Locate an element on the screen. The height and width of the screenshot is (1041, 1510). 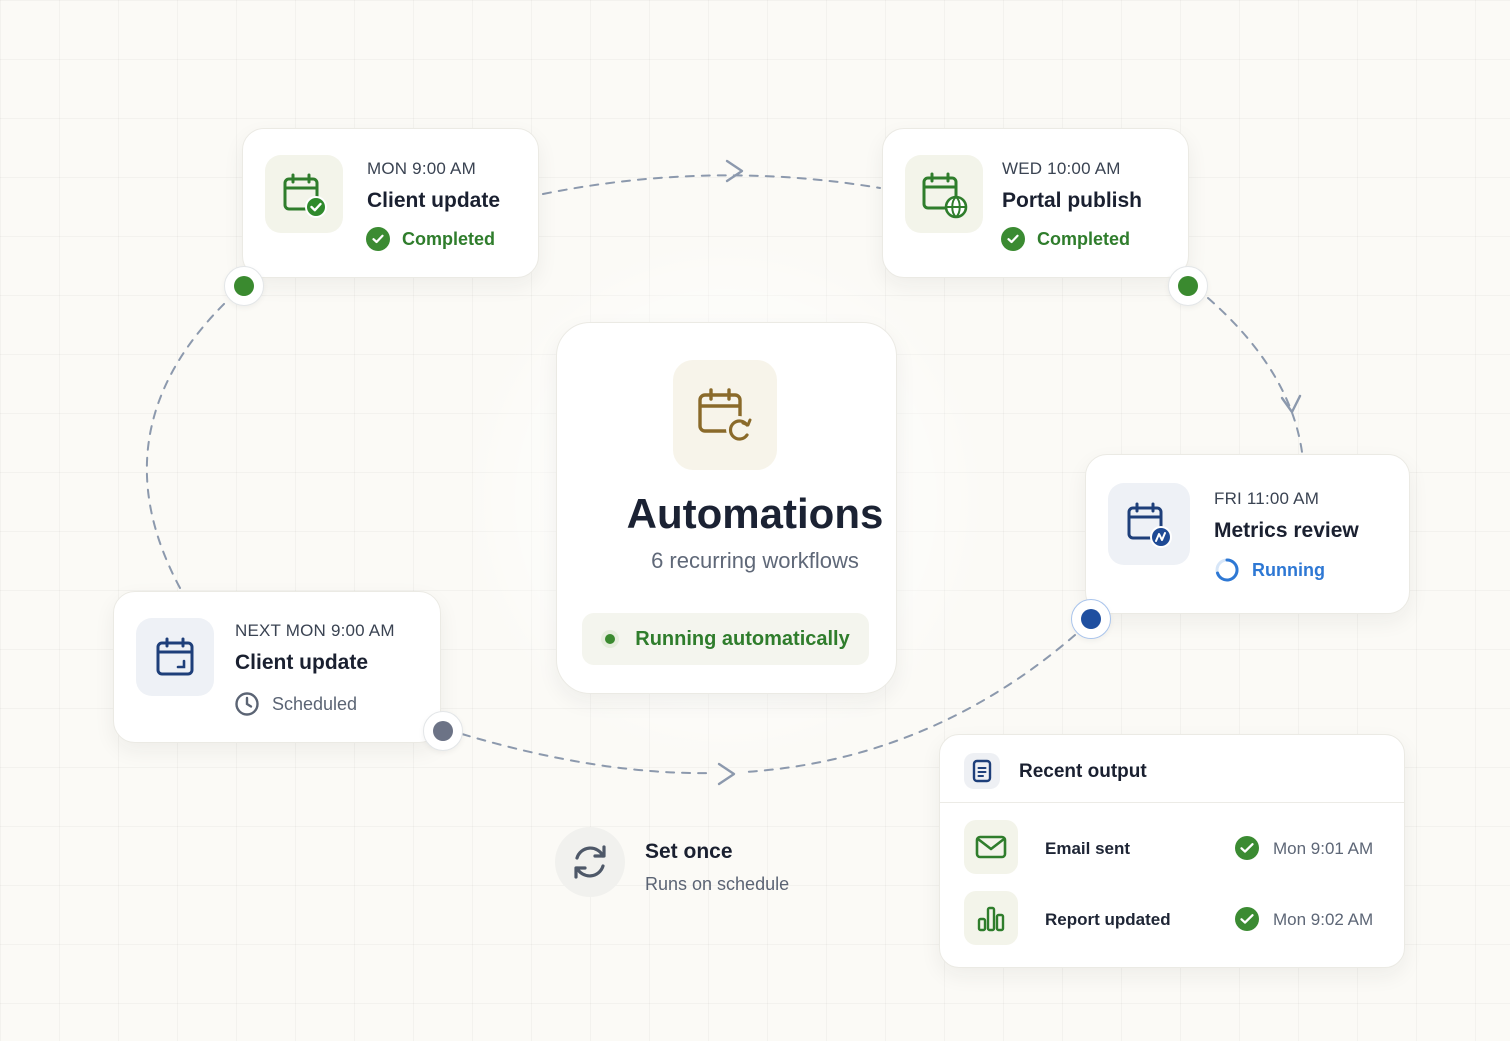
connector-next-to-mon is located at coordinates (187, 444).